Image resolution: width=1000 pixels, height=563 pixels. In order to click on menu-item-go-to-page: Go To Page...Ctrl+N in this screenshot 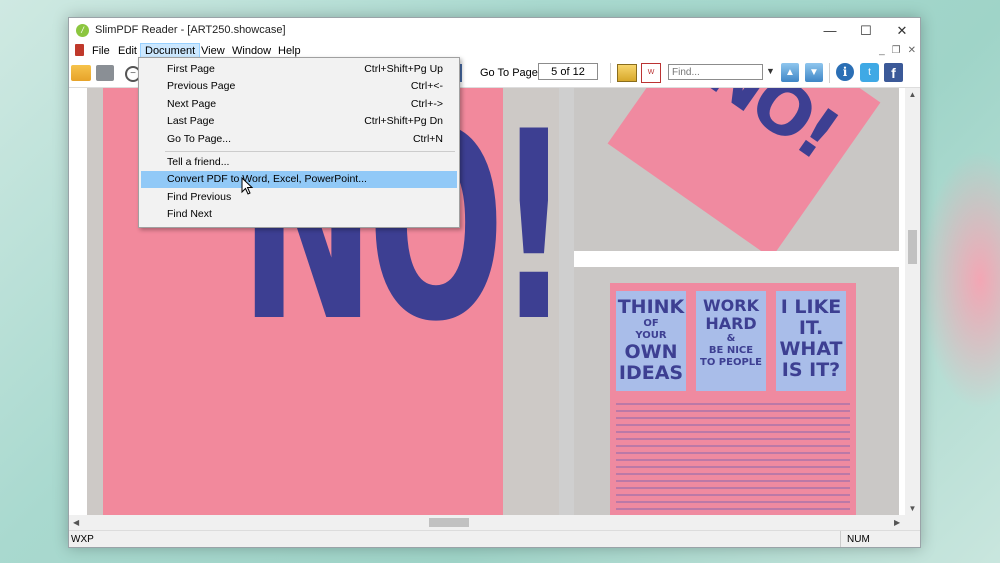, I will do `click(299, 139)`.